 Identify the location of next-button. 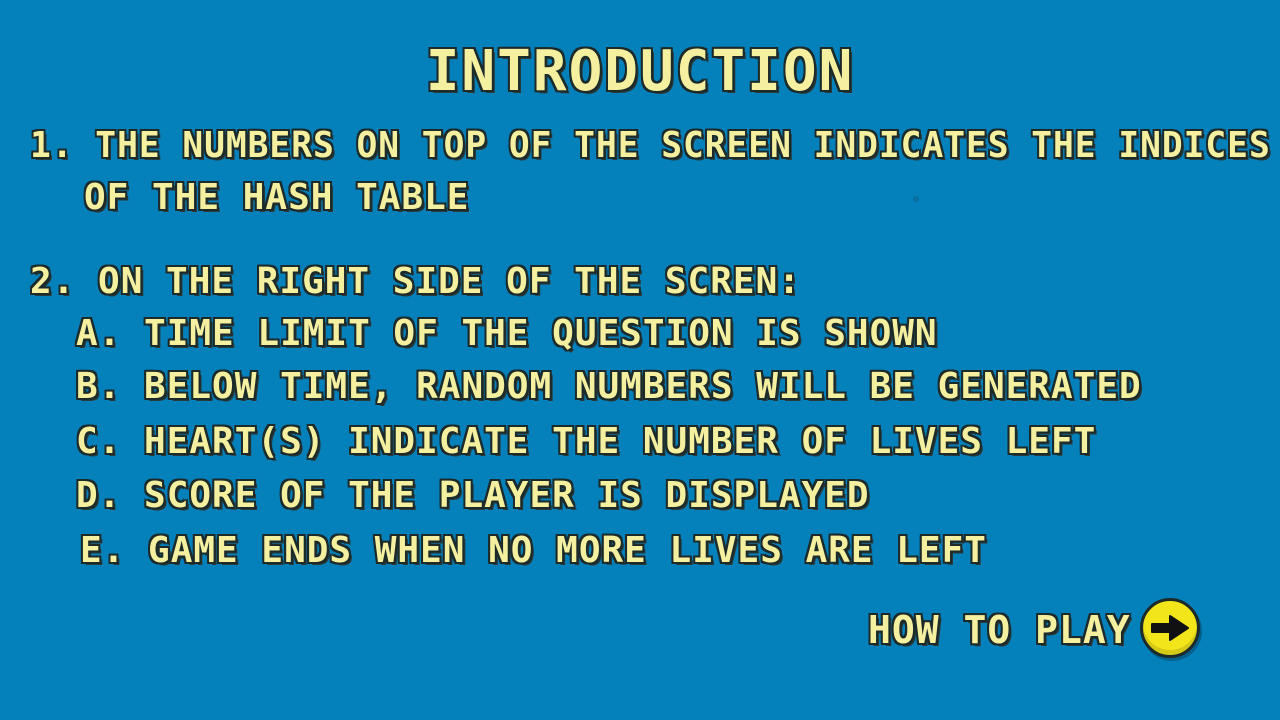
(1170, 628).